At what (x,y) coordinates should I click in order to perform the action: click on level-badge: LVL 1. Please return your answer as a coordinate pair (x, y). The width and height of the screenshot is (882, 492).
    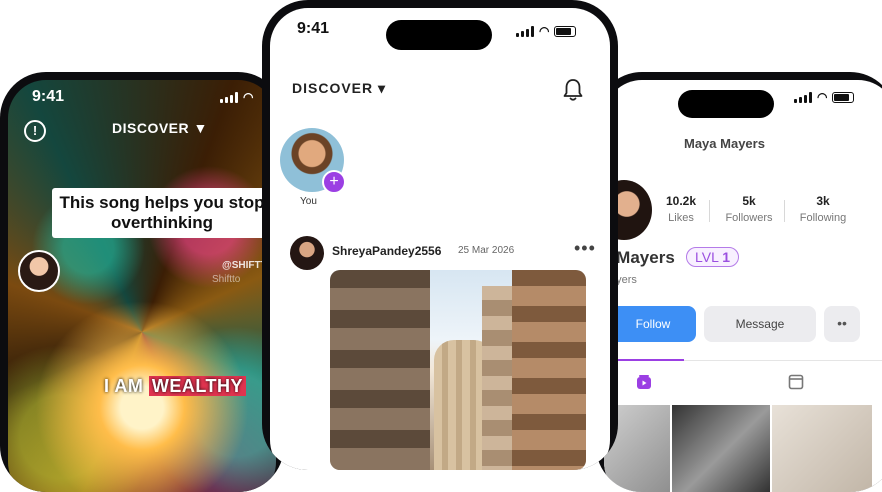
    Looking at the image, I should click on (713, 257).